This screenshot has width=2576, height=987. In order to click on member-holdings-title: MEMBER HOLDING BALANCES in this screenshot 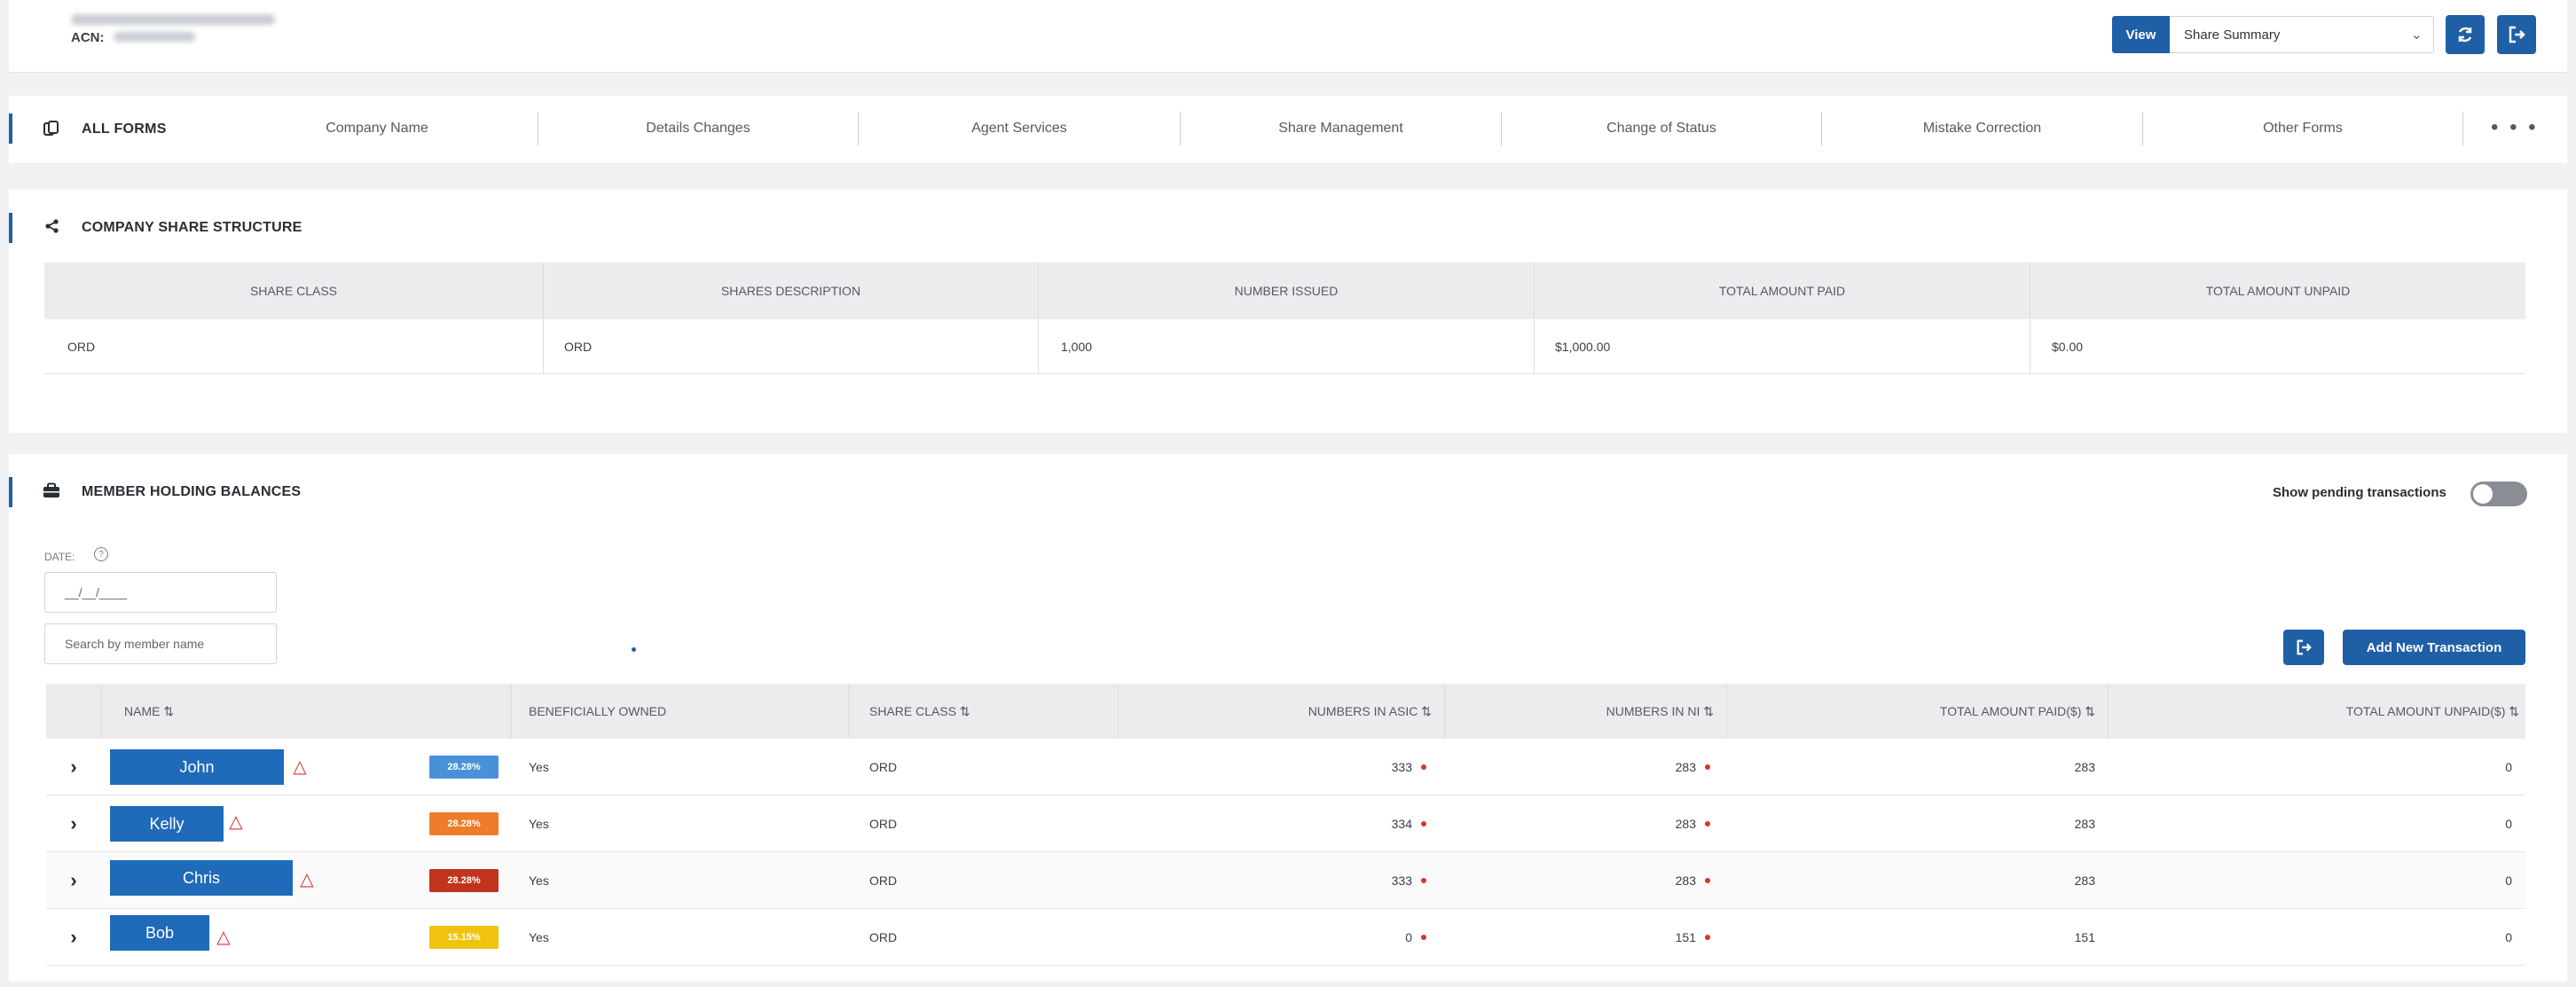, I will do `click(192, 491)`.